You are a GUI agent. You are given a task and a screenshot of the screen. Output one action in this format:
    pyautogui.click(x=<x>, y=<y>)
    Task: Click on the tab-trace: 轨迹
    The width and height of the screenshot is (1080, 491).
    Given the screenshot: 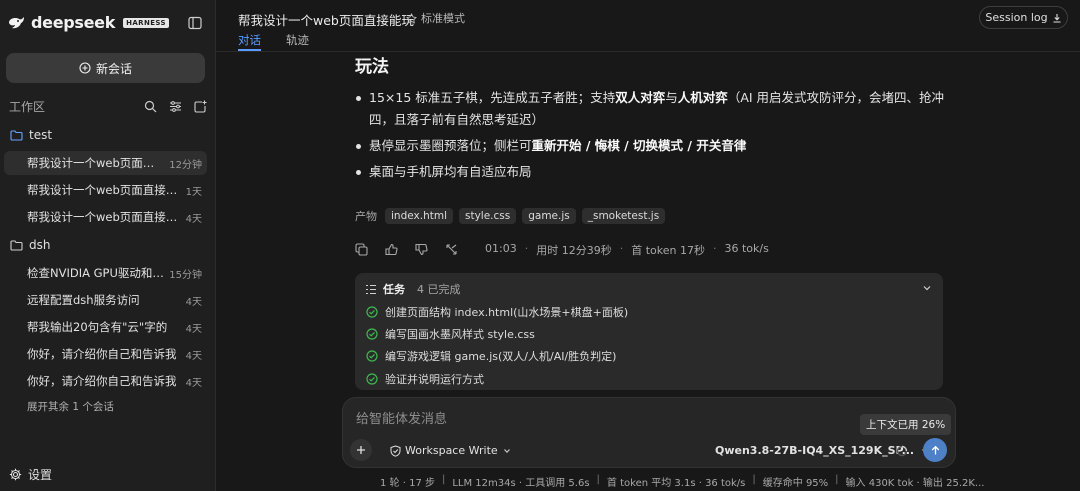 What is the action you would take?
    pyautogui.click(x=297, y=40)
    